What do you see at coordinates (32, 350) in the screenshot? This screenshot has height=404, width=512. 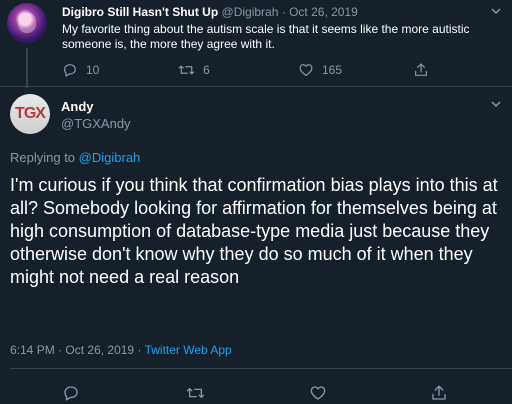 I see `tweet-time: 6:14 PM` at bounding box center [32, 350].